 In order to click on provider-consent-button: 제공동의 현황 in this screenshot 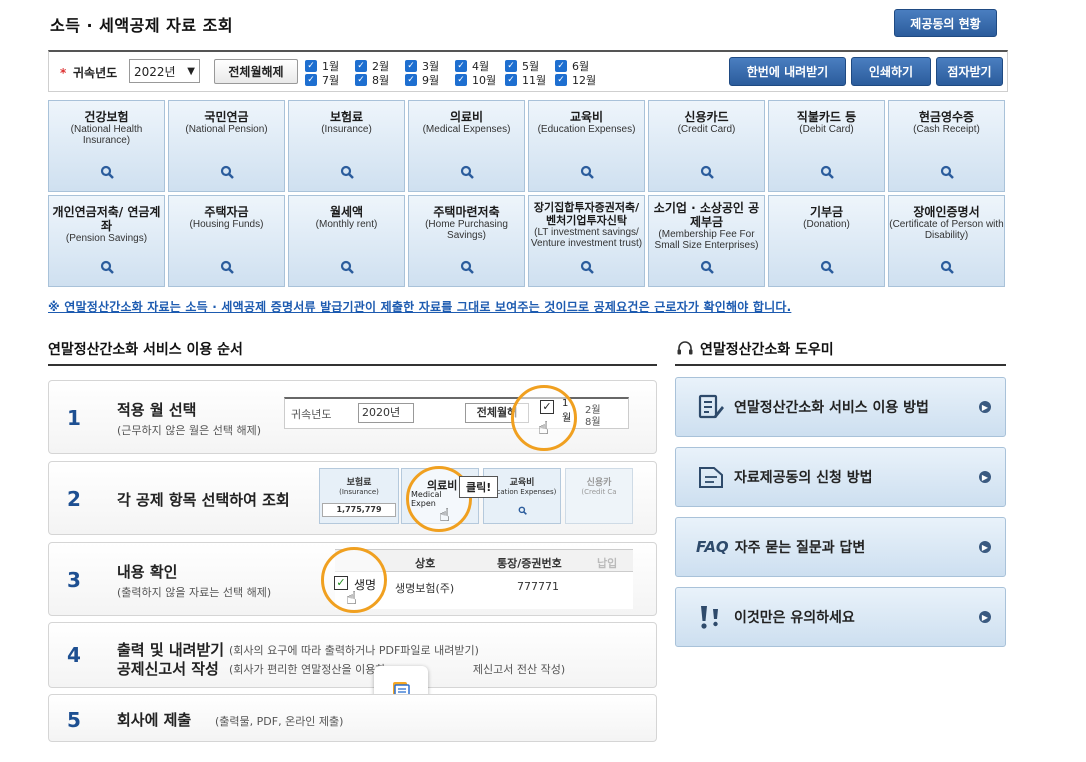, I will do `click(945, 23)`.